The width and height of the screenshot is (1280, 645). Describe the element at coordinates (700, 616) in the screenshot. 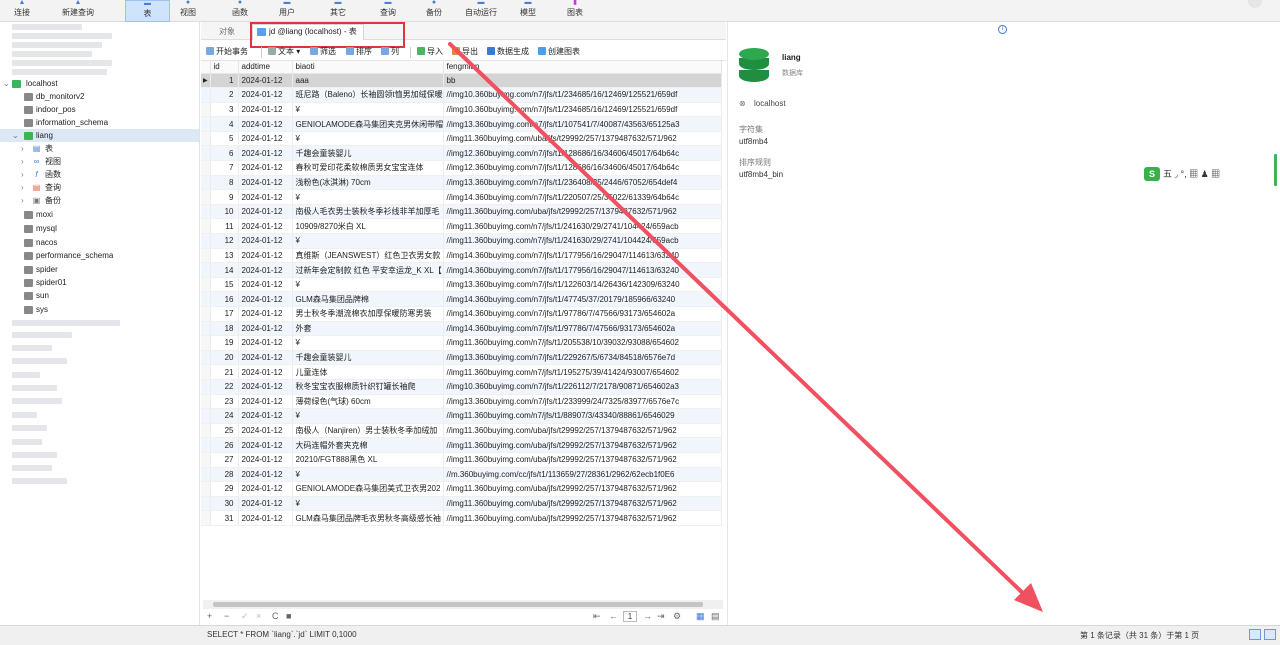

I see `grid-view-icon: ▦` at that location.